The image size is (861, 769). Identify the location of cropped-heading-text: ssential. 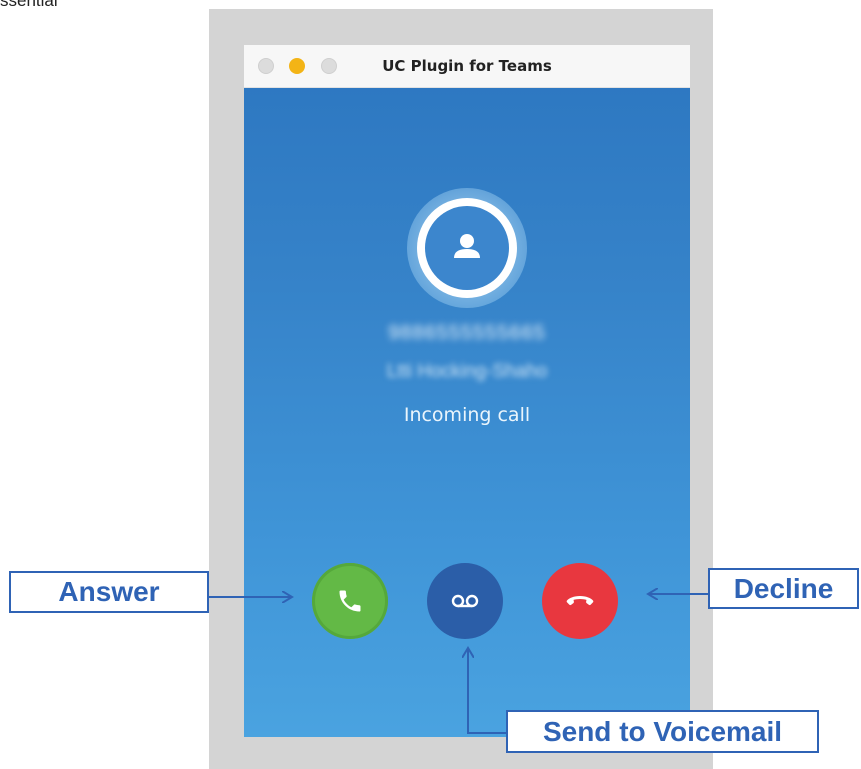
(29, 5).